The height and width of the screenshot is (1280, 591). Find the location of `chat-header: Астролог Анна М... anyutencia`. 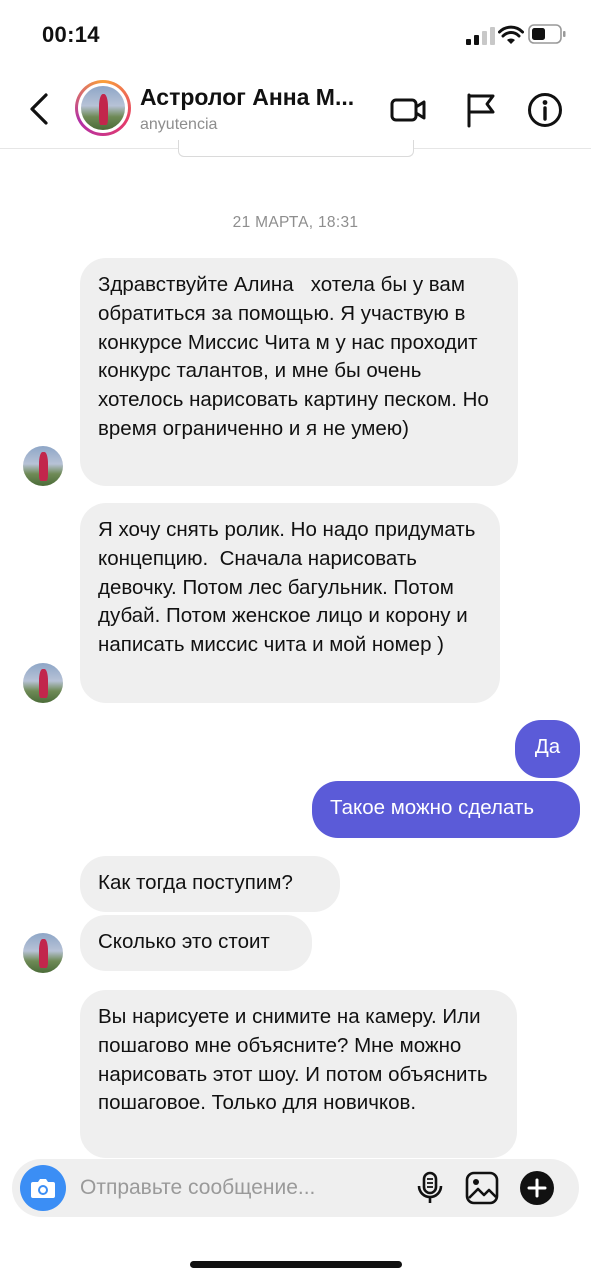

chat-header: Астролог Анна М... anyutencia is located at coordinates (295, 109).